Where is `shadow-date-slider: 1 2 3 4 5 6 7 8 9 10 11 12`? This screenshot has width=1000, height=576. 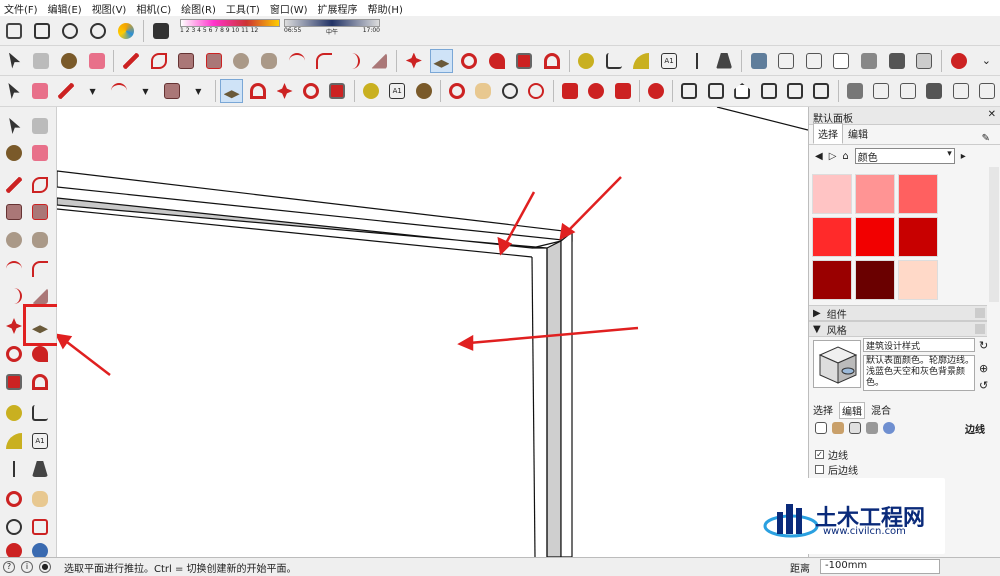 shadow-date-slider: 1 2 3 4 5 6 7 8 9 10 11 12 is located at coordinates (230, 30).